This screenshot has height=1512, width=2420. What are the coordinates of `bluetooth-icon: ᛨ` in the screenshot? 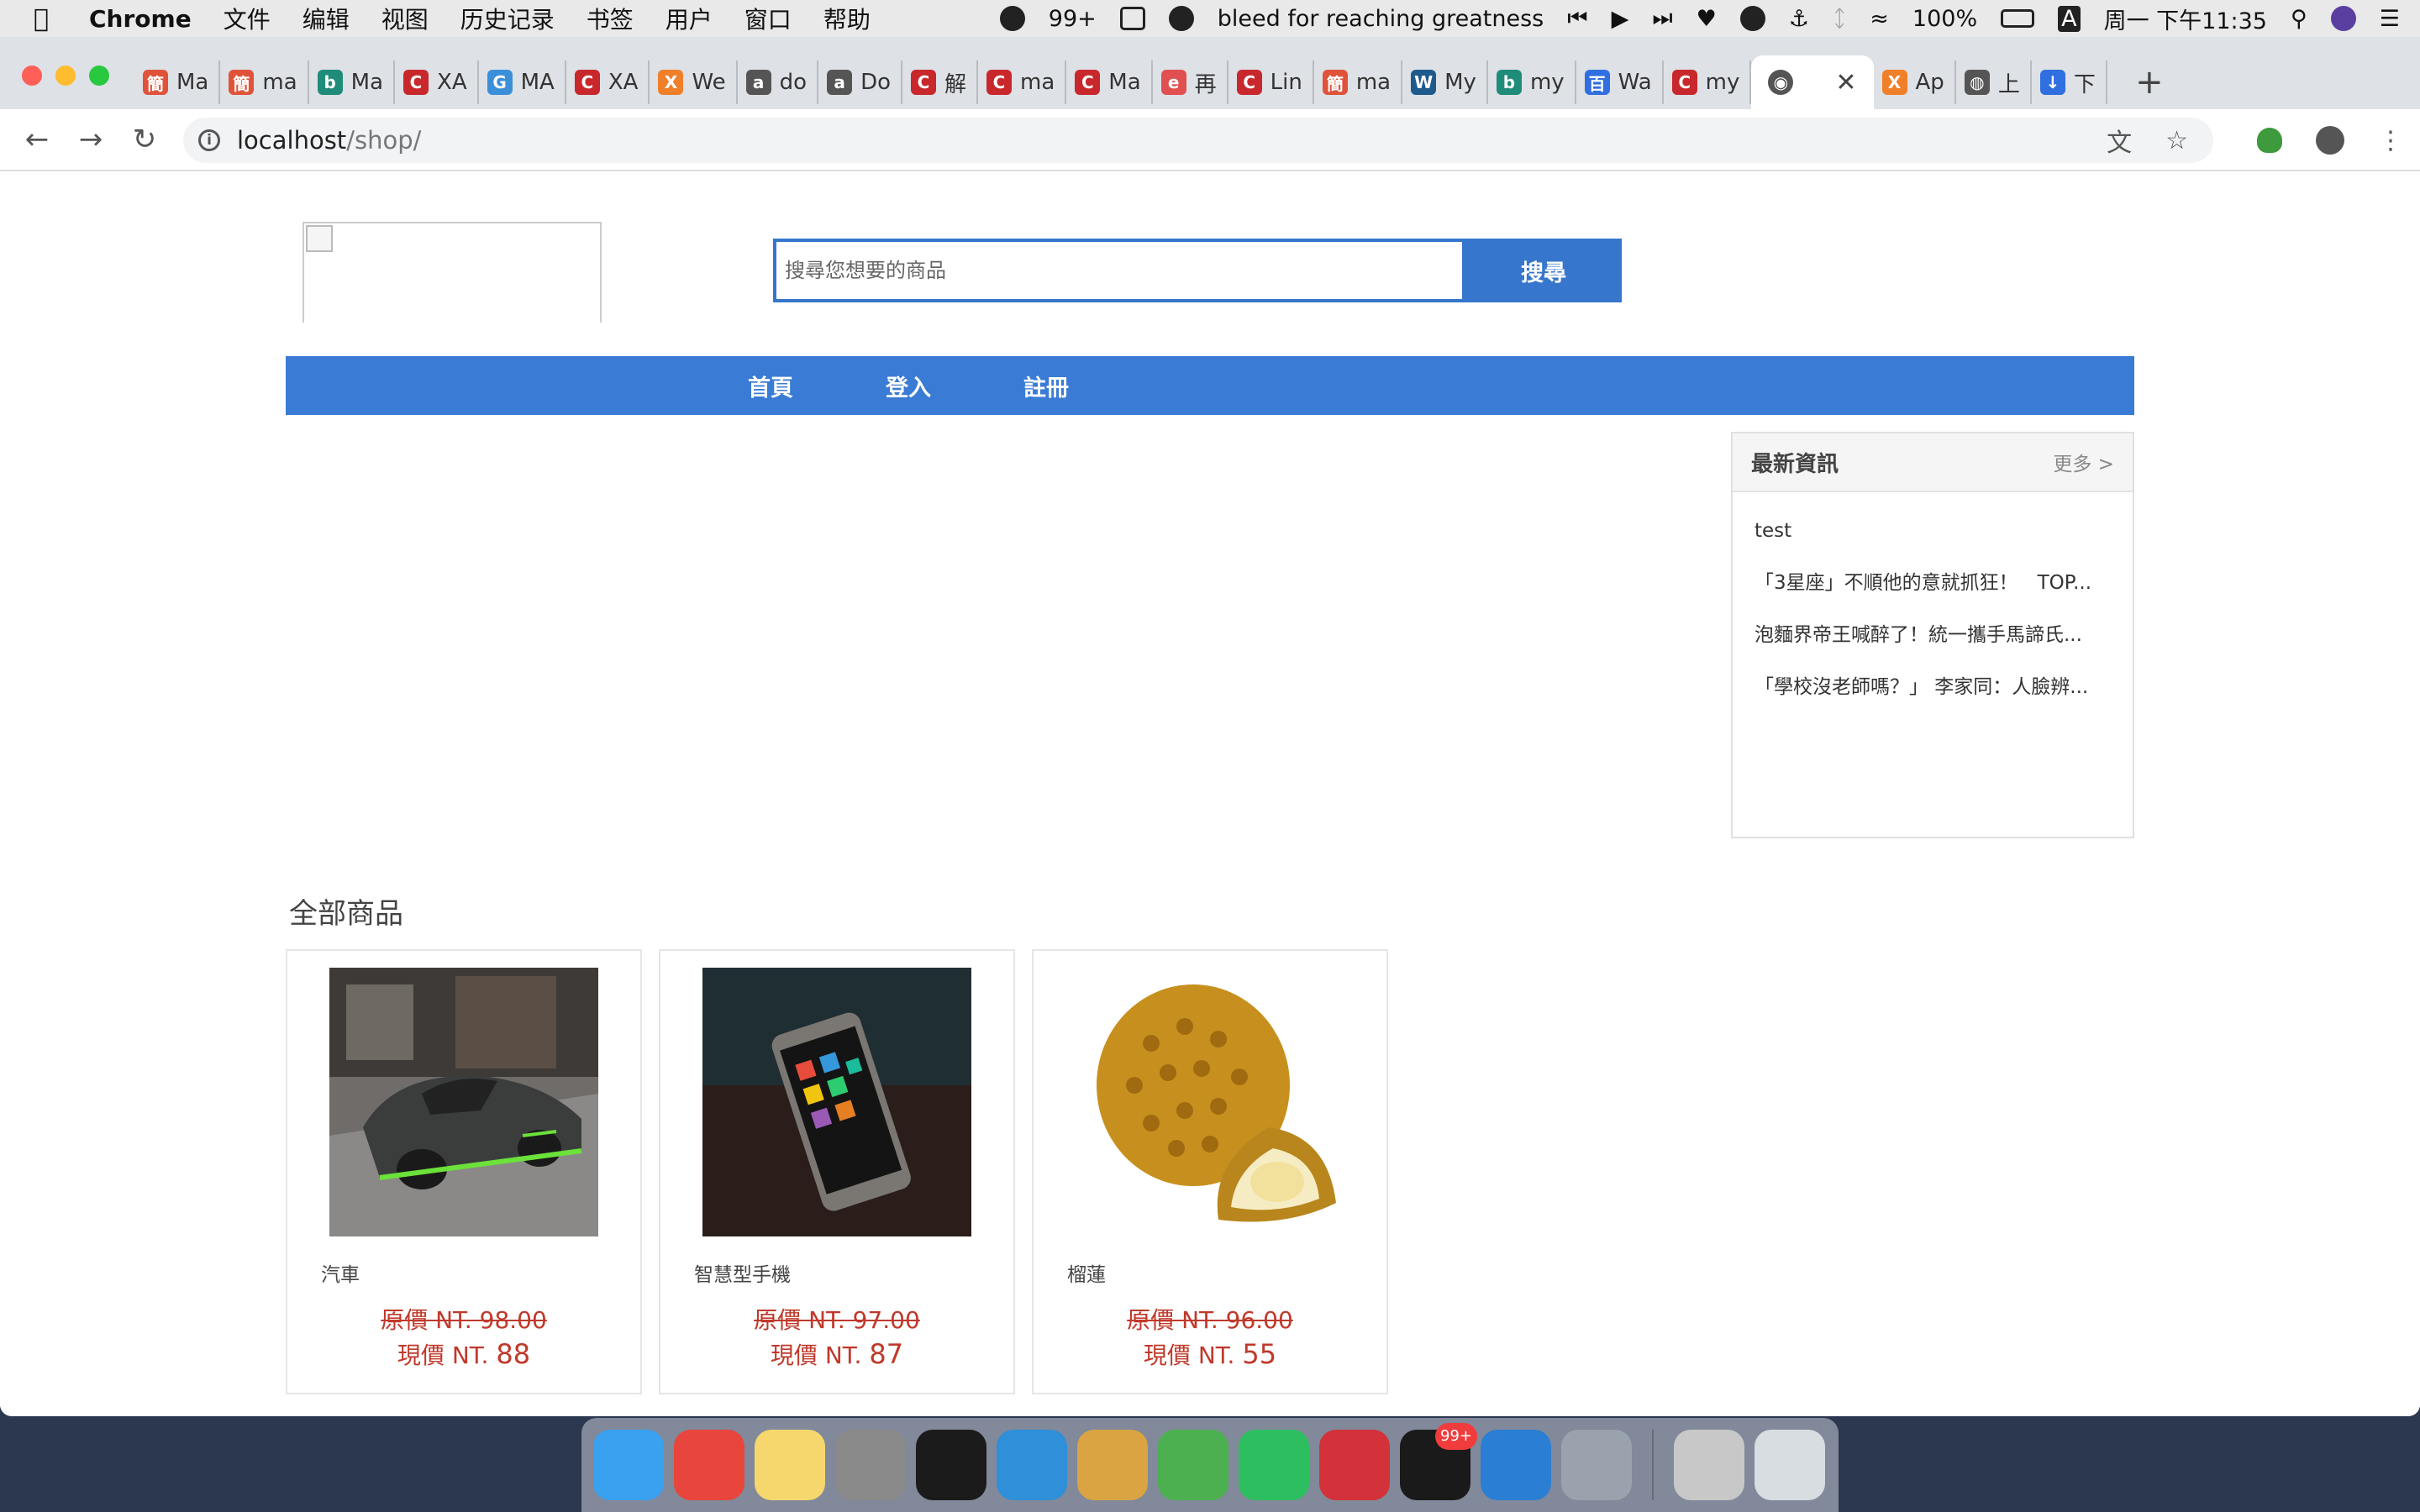 It's located at (1840, 19).